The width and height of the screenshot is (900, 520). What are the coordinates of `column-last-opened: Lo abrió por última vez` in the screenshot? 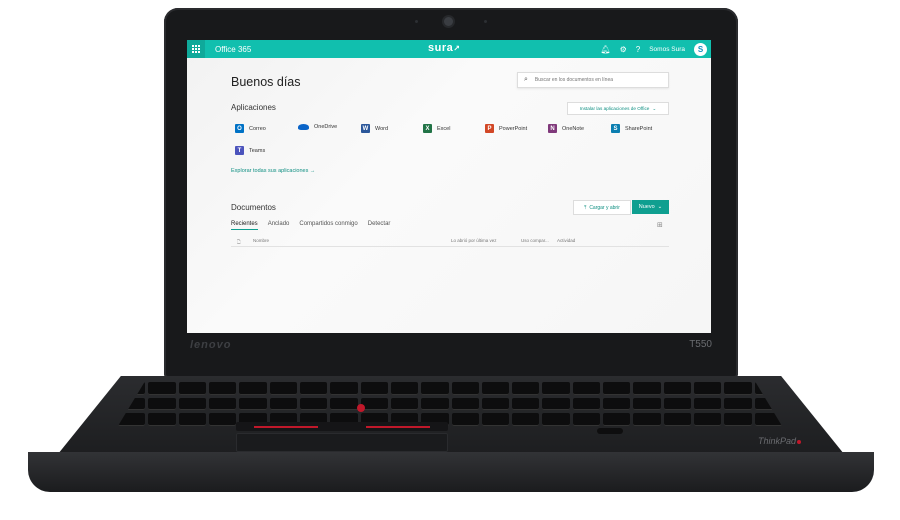 It's located at (474, 240).